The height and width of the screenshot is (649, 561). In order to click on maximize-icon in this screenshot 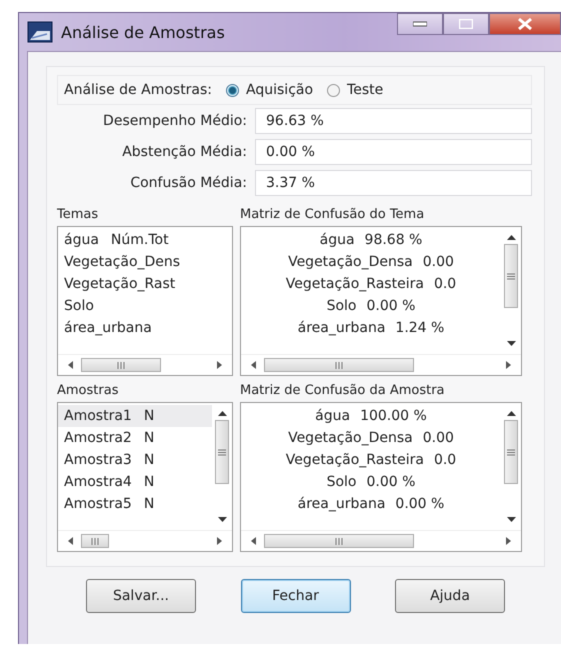, I will do `click(466, 24)`.